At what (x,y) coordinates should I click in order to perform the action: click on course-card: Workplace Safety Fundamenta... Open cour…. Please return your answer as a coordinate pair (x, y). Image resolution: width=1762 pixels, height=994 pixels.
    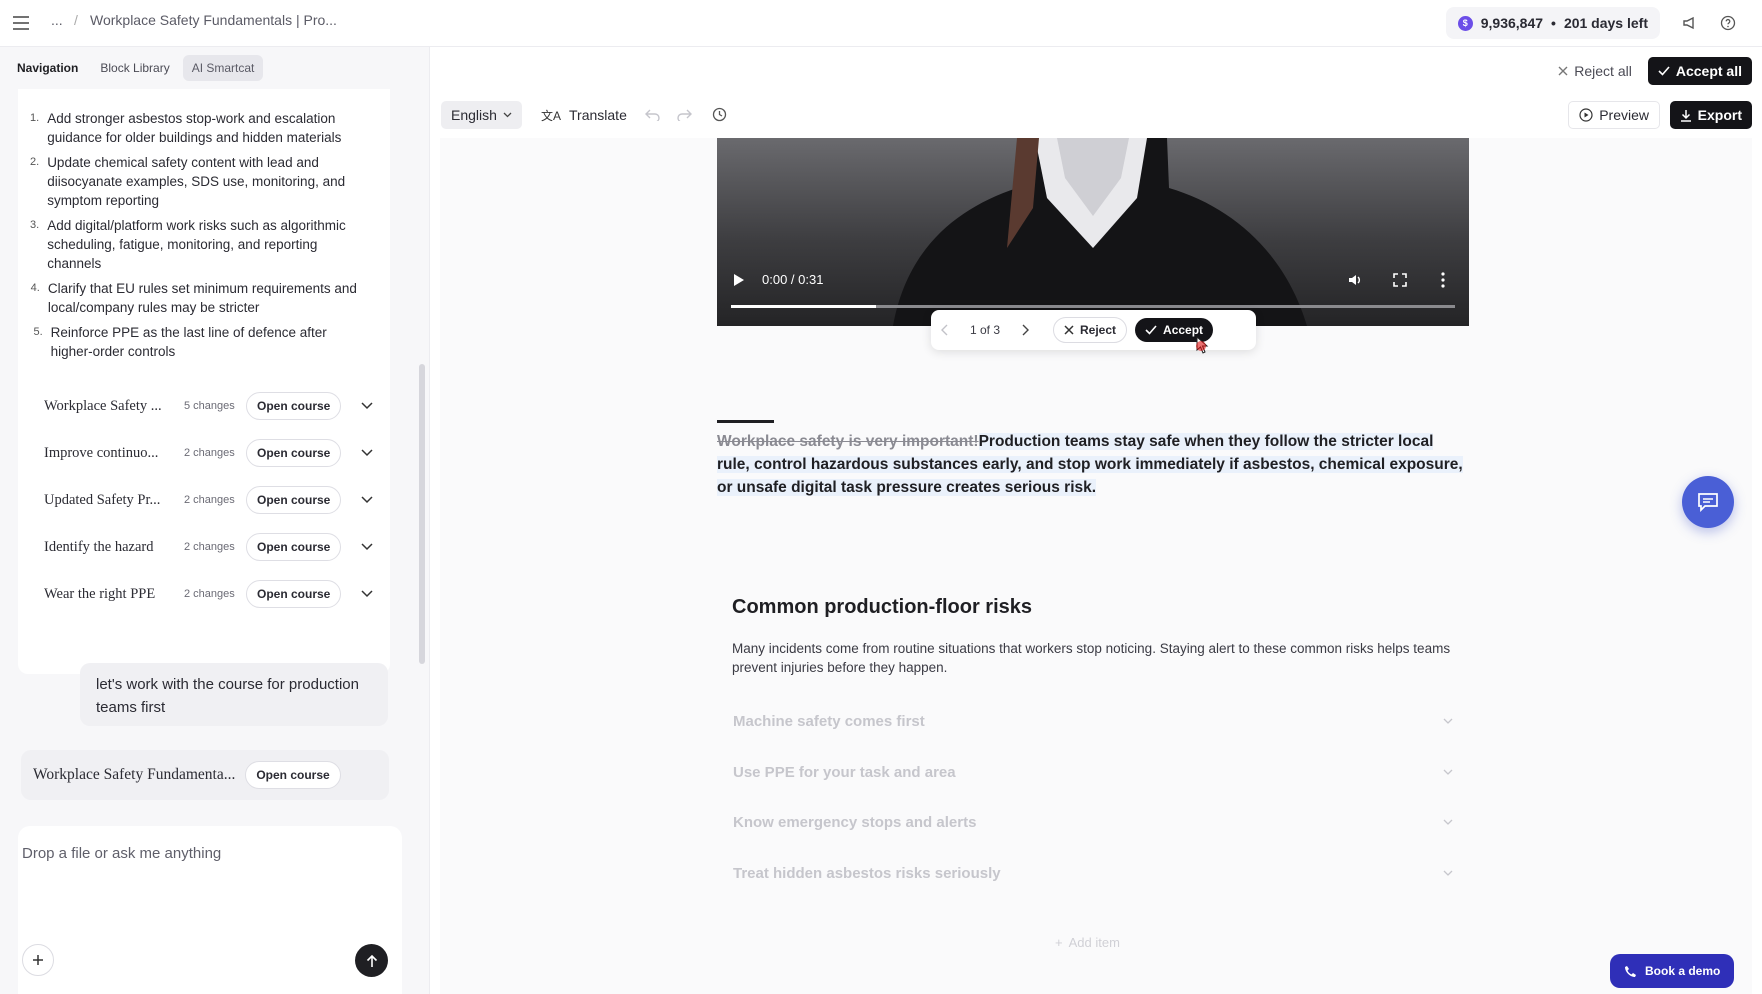
    Looking at the image, I should click on (205, 775).